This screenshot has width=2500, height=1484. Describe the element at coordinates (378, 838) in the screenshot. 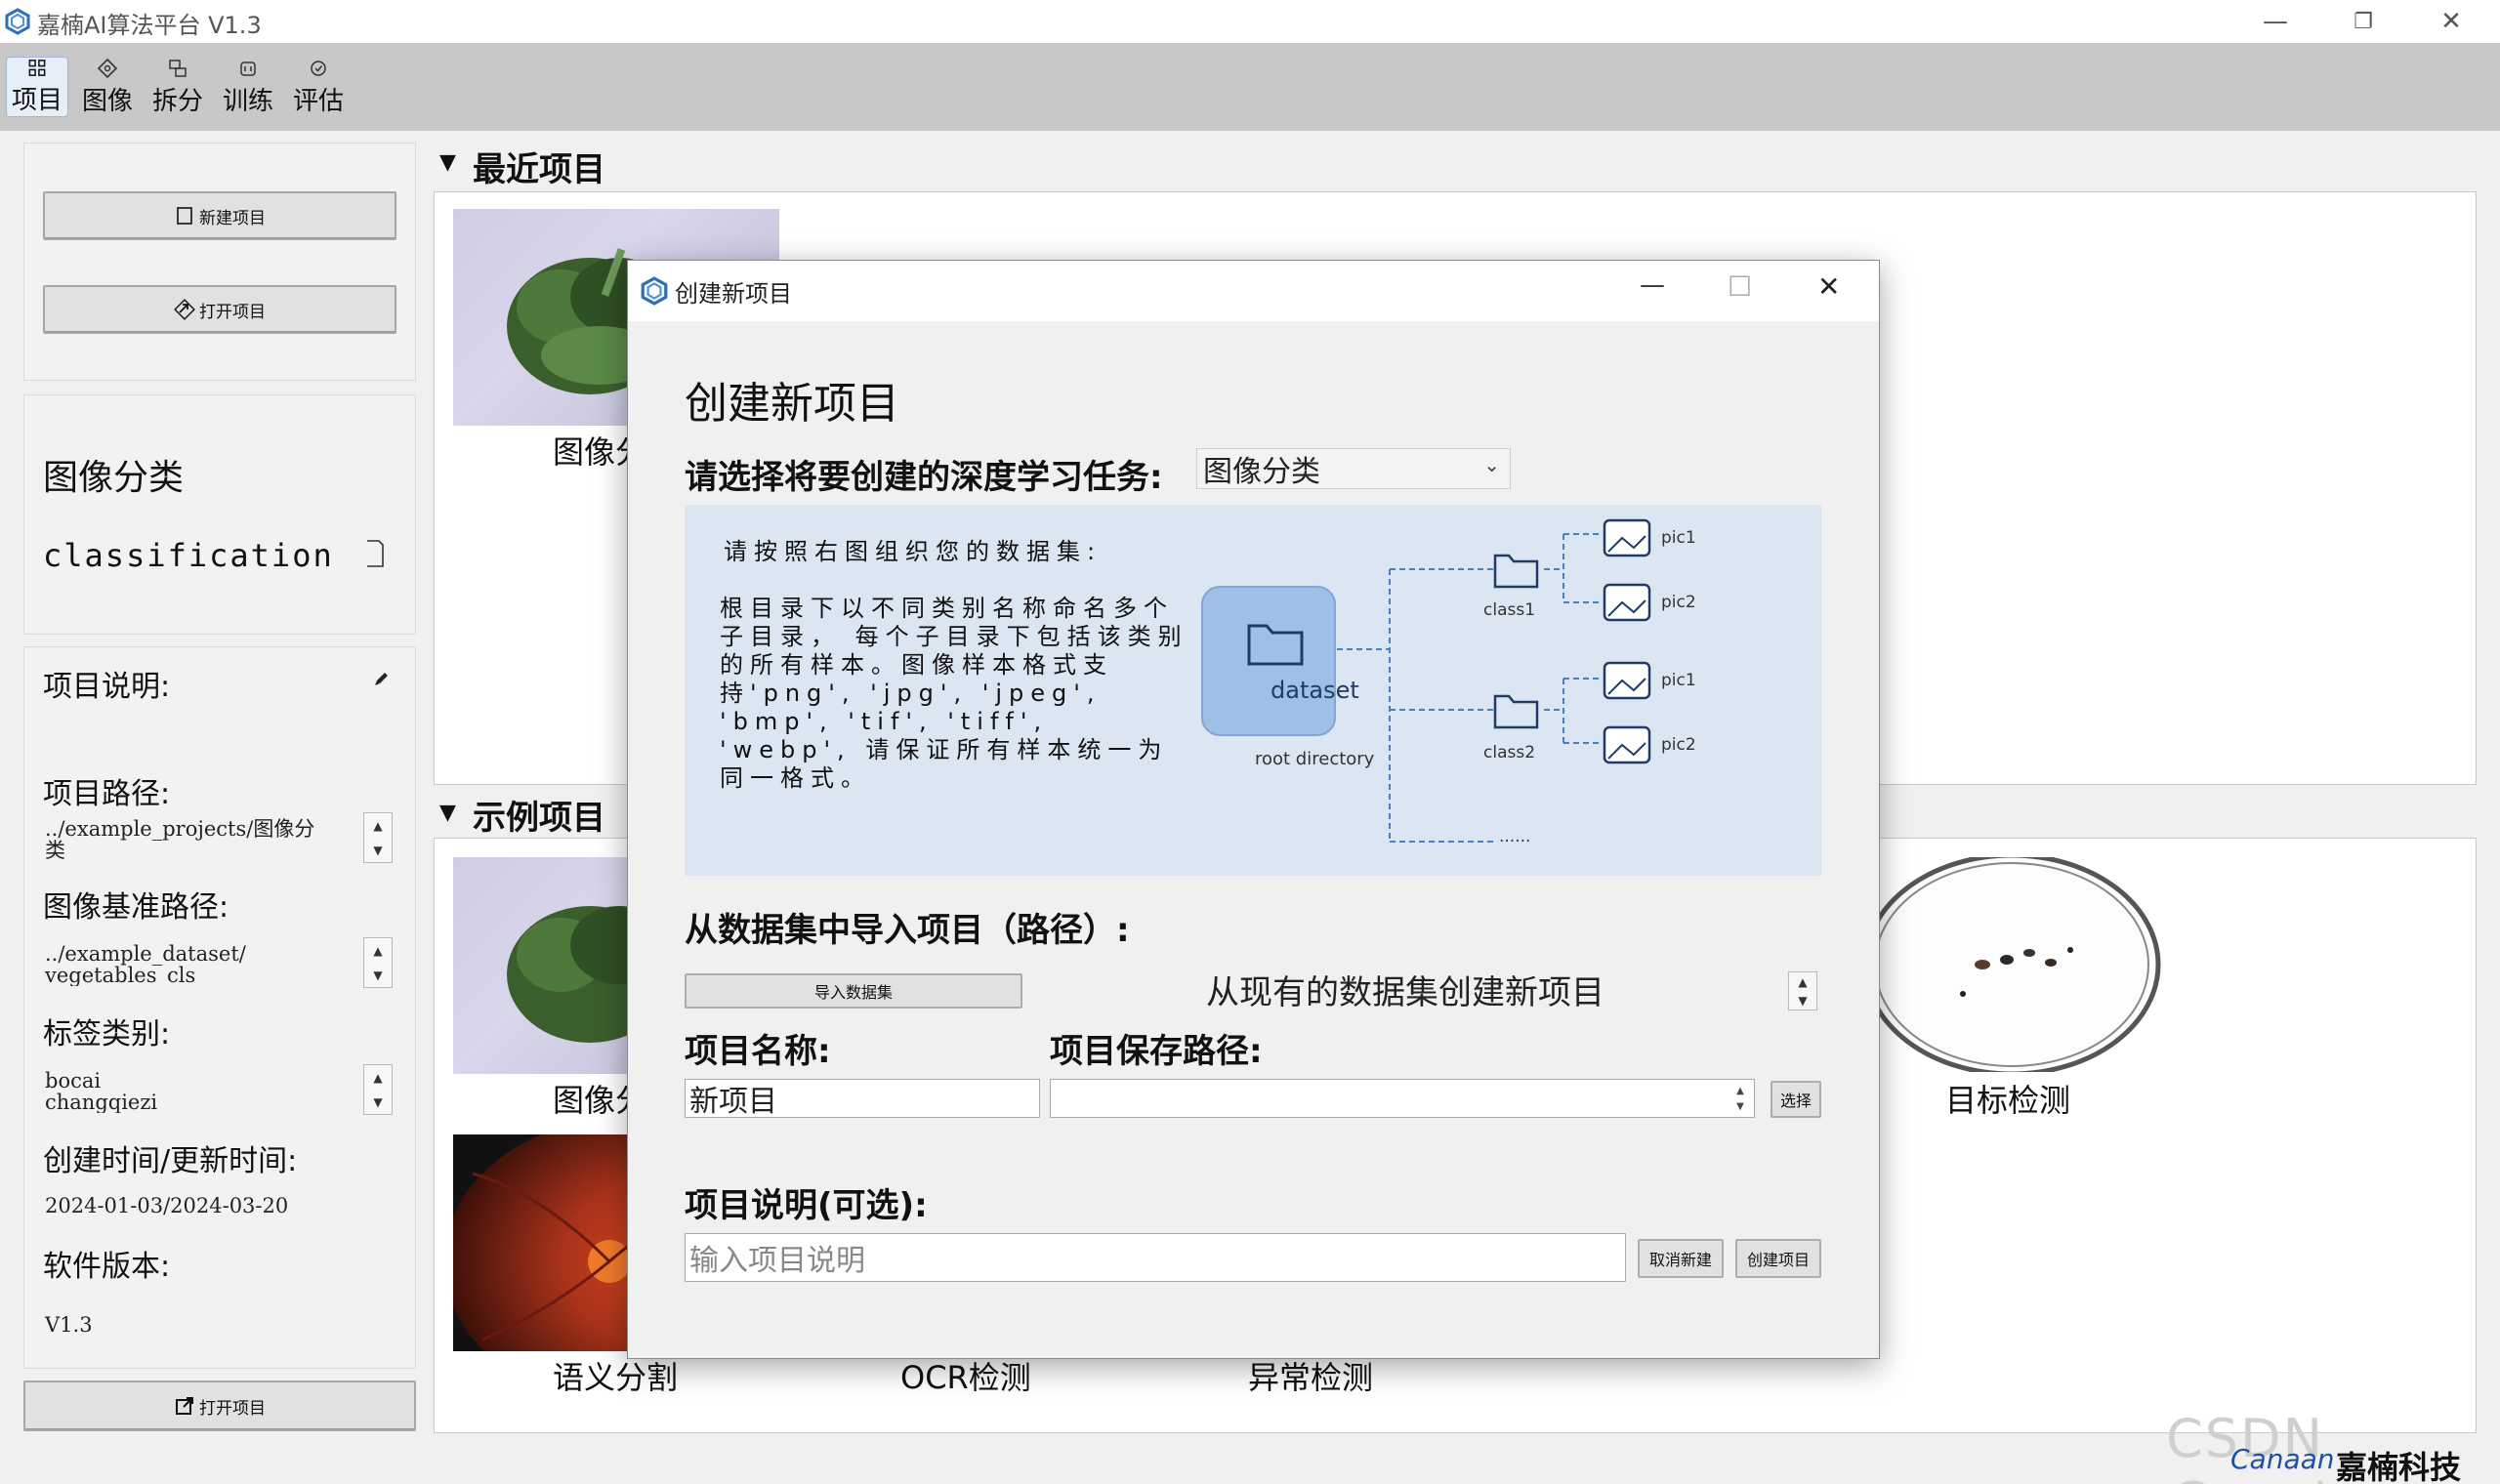

I see `path-scroll-stepper: ▲ ▼` at that location.